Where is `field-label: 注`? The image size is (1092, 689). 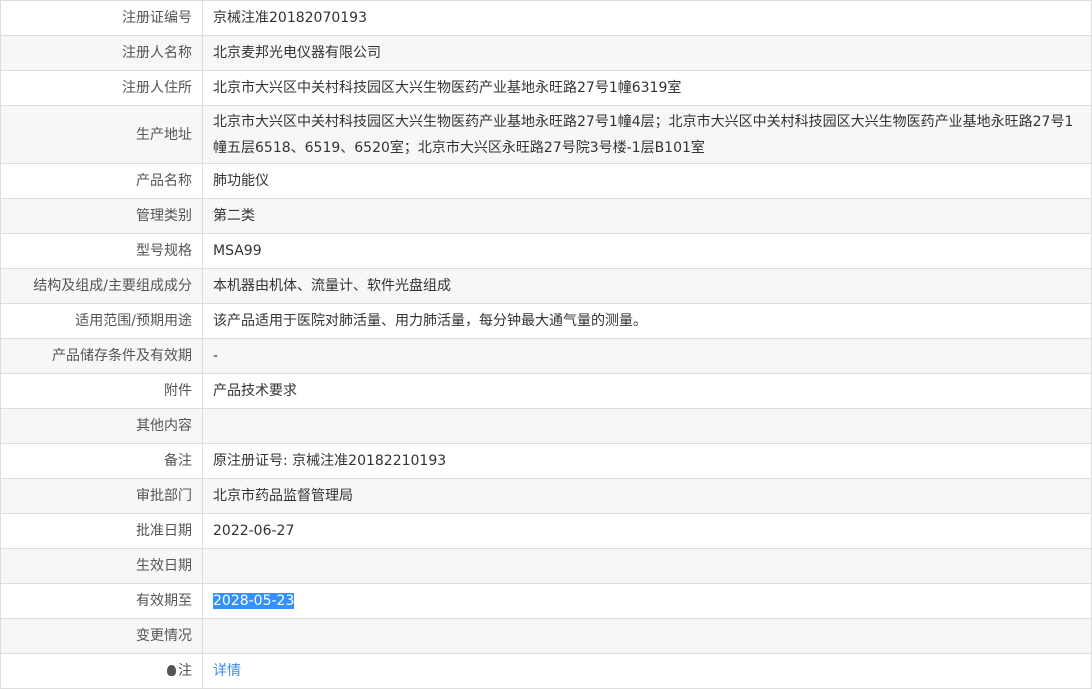 field-label: 注 is located at coordinates (101, 671).